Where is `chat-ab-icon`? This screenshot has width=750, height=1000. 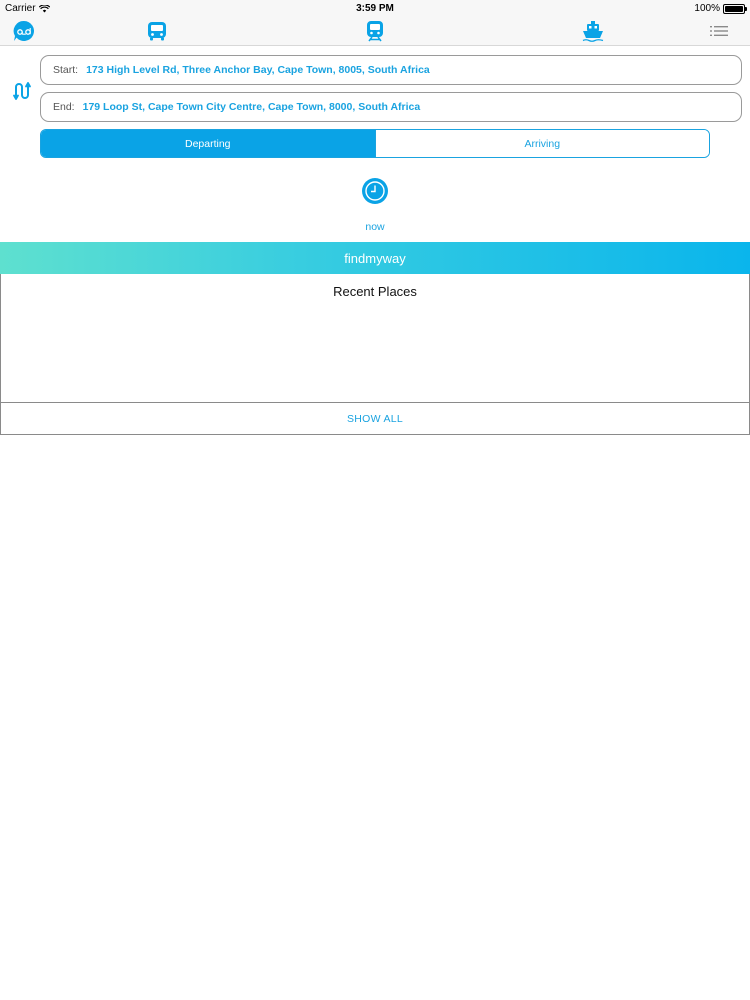 chat-ab-icon is located at coordinates (24, 31).